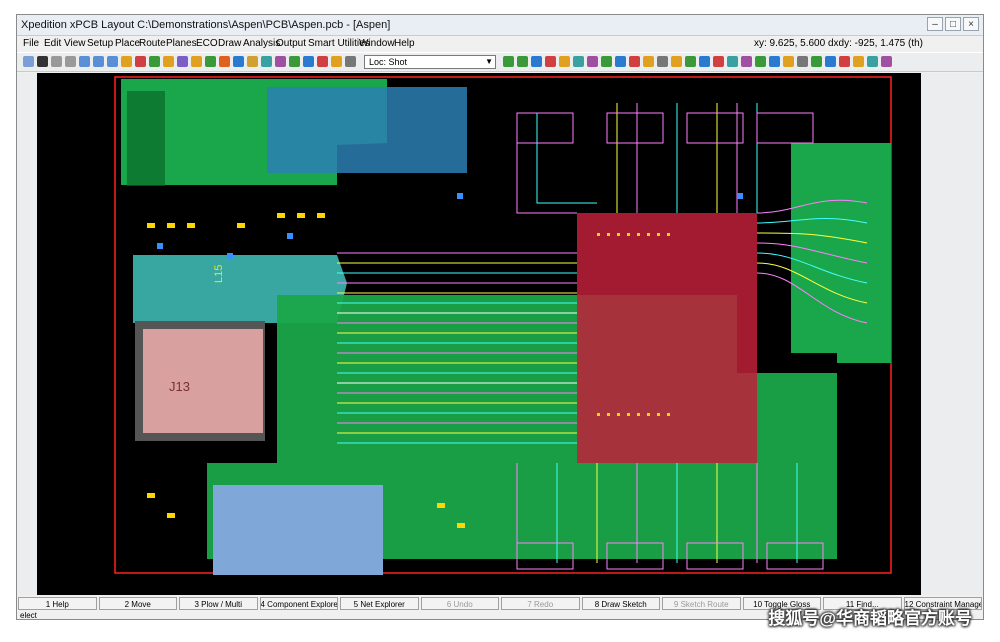  What do you see at coordinates (550, 61) in the screenshot?
I see `delete-trace-icon` at bounding box center [550, 61].